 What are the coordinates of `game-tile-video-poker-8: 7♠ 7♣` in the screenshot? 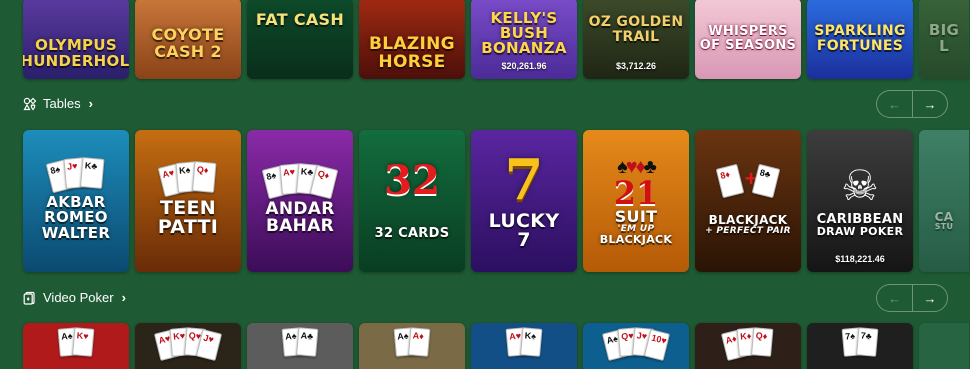 It's located at (860, 346).